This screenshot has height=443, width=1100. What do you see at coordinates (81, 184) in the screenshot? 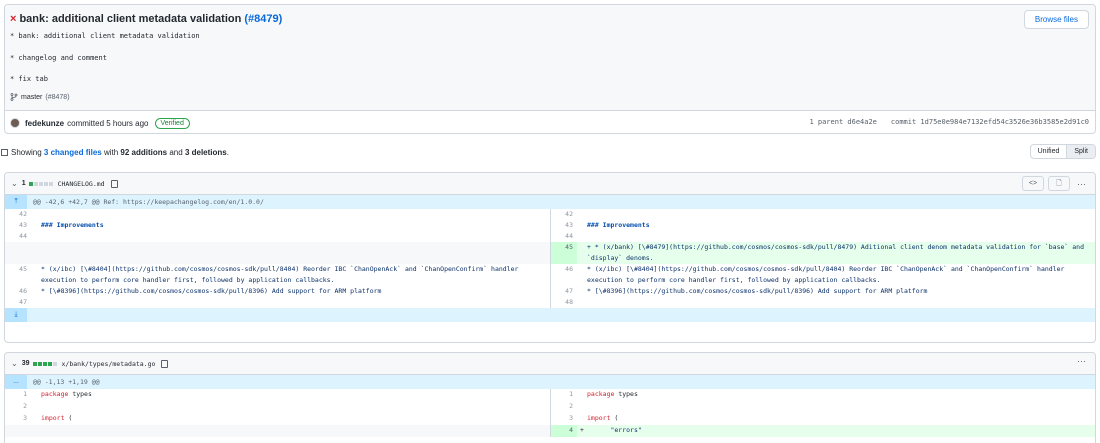
I see `file-name: CHANGELOG.md` at bounding box center [81, 184].